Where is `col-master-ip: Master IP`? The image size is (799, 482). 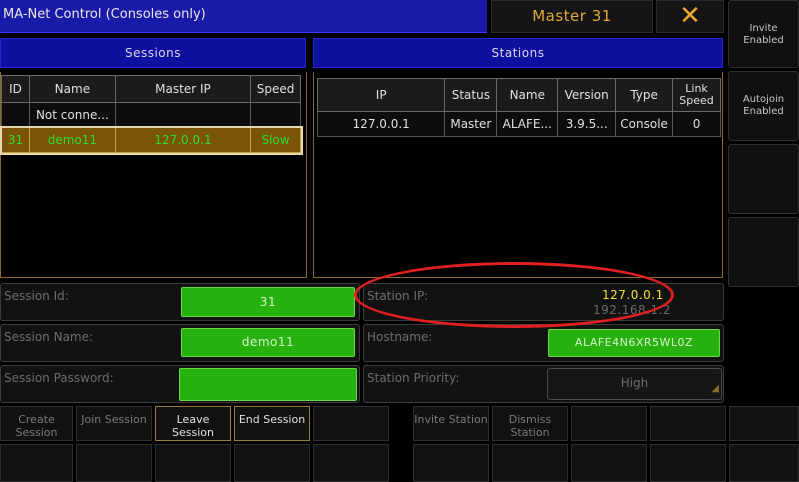 col-master-ip: Master IP is located at coordinates (183, 89).